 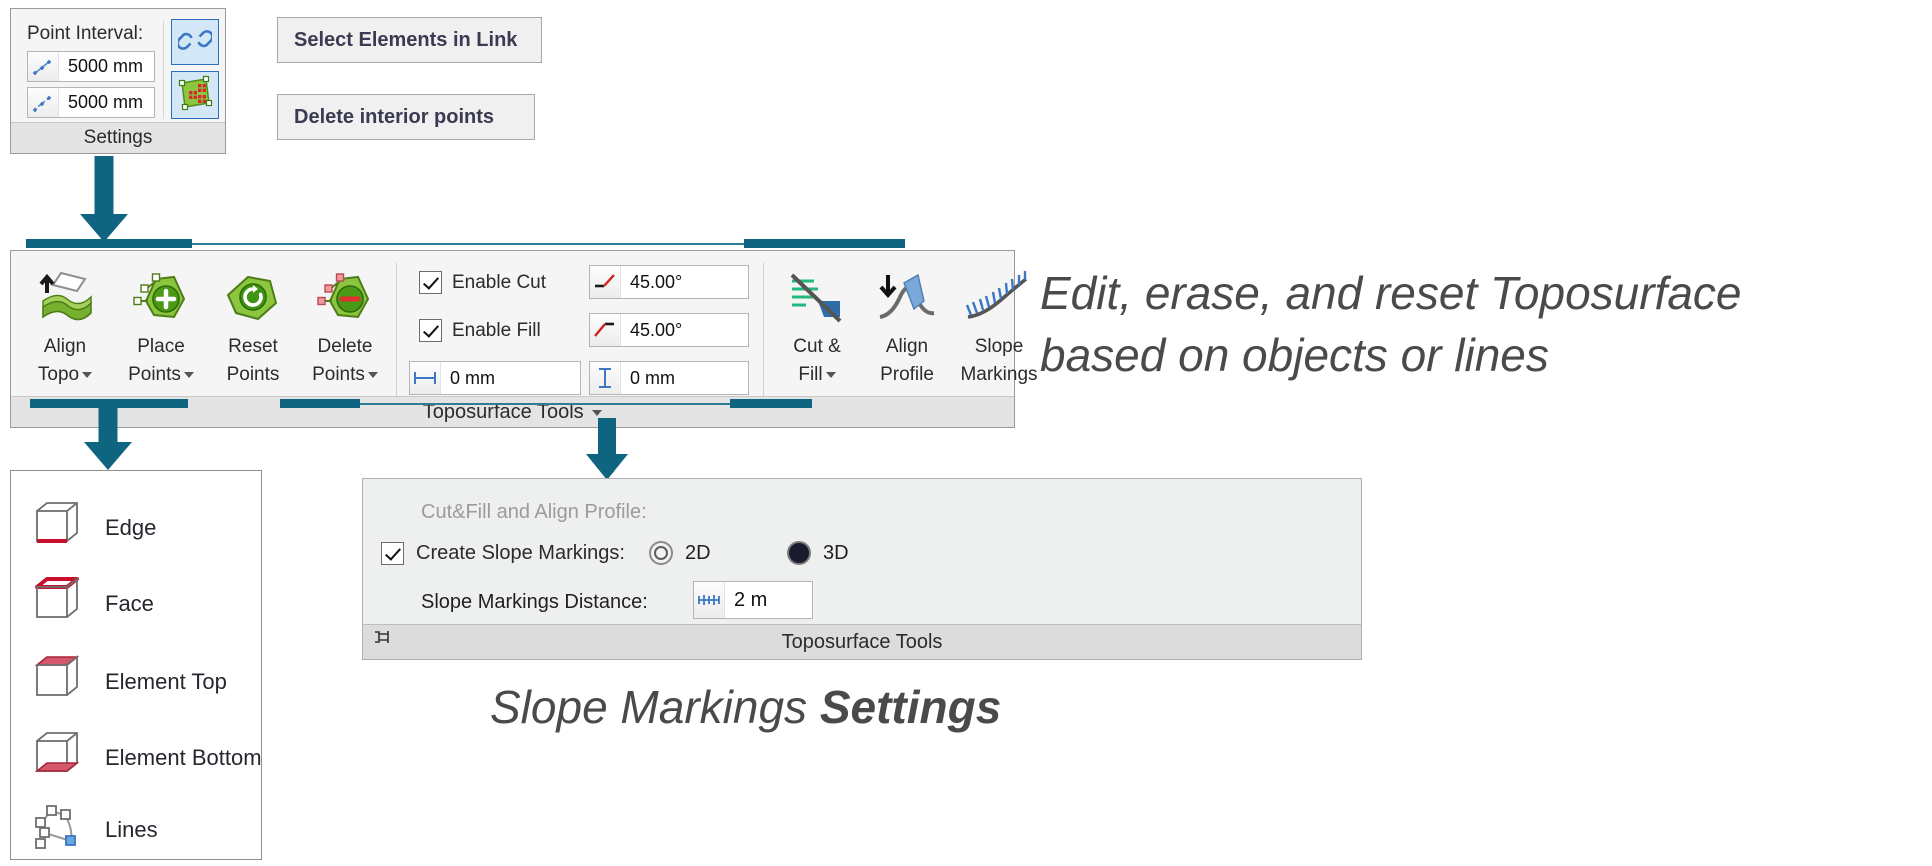 What do you see at coordinates (195, 42) in the screenshot?
I see `link-toggle` at bounding box center [195, 42].